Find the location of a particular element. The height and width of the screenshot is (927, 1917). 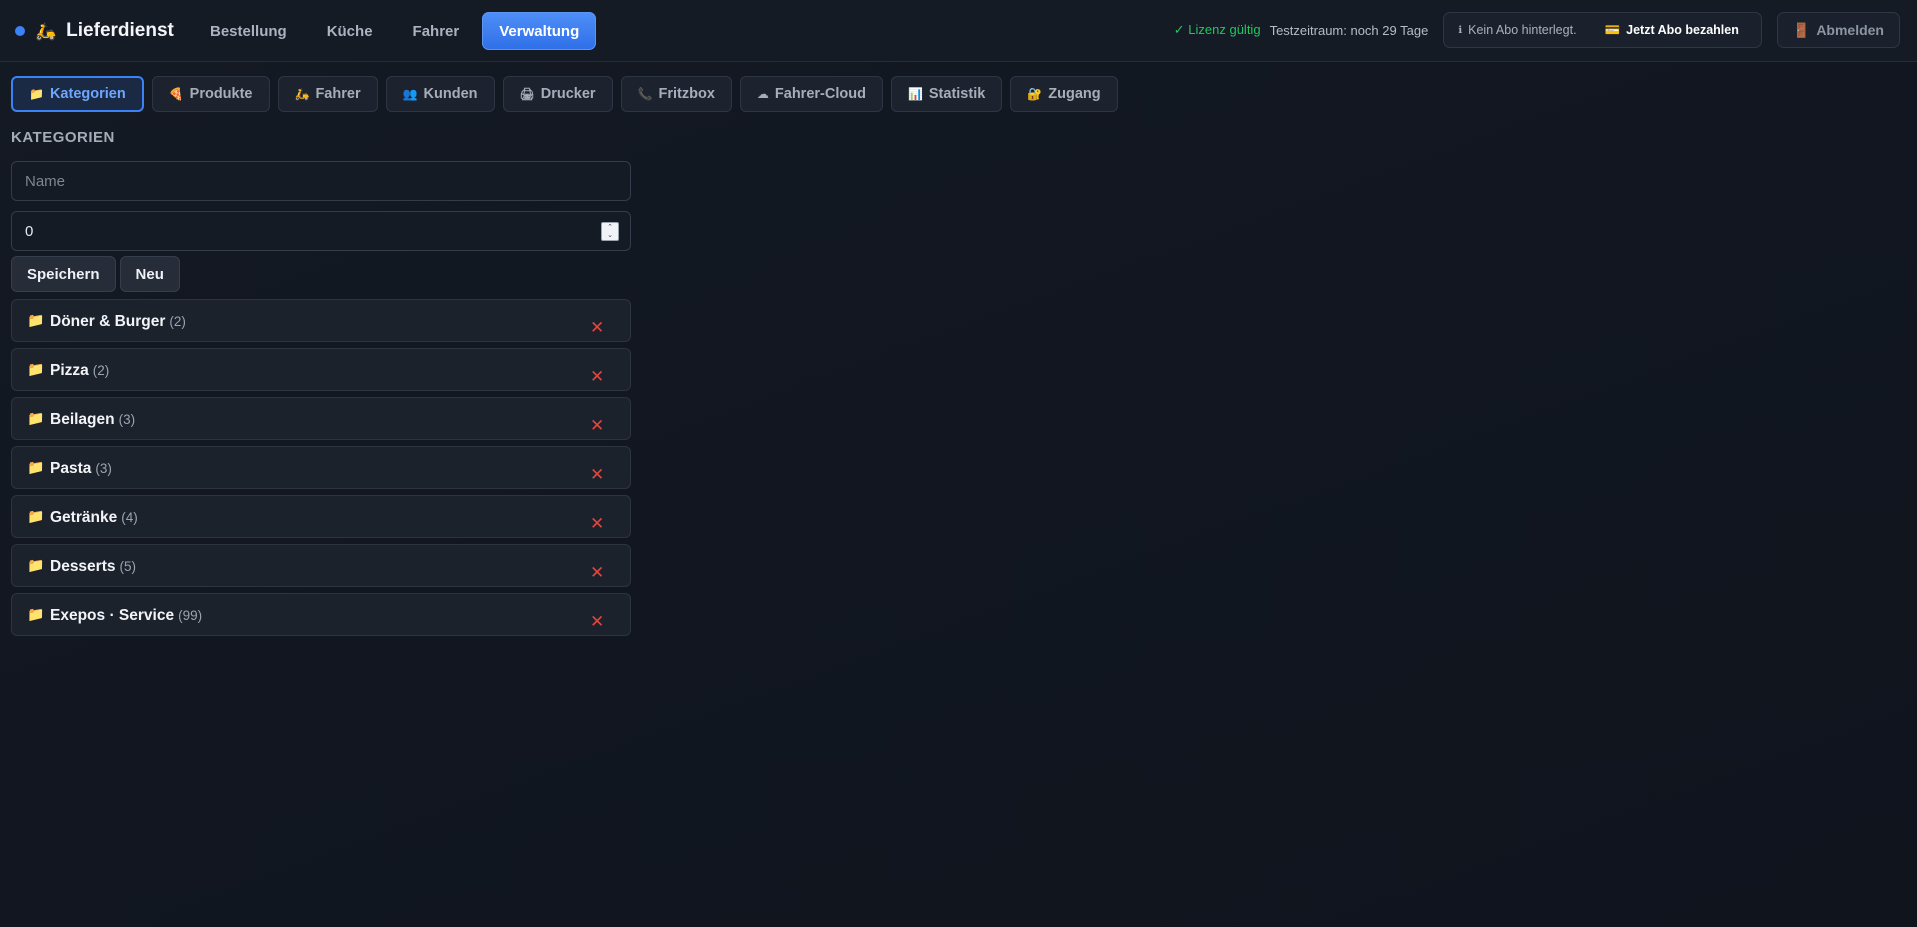

trial-status: Testzeitraum: noch 29 Tage is located at coordinates (1349, 30).